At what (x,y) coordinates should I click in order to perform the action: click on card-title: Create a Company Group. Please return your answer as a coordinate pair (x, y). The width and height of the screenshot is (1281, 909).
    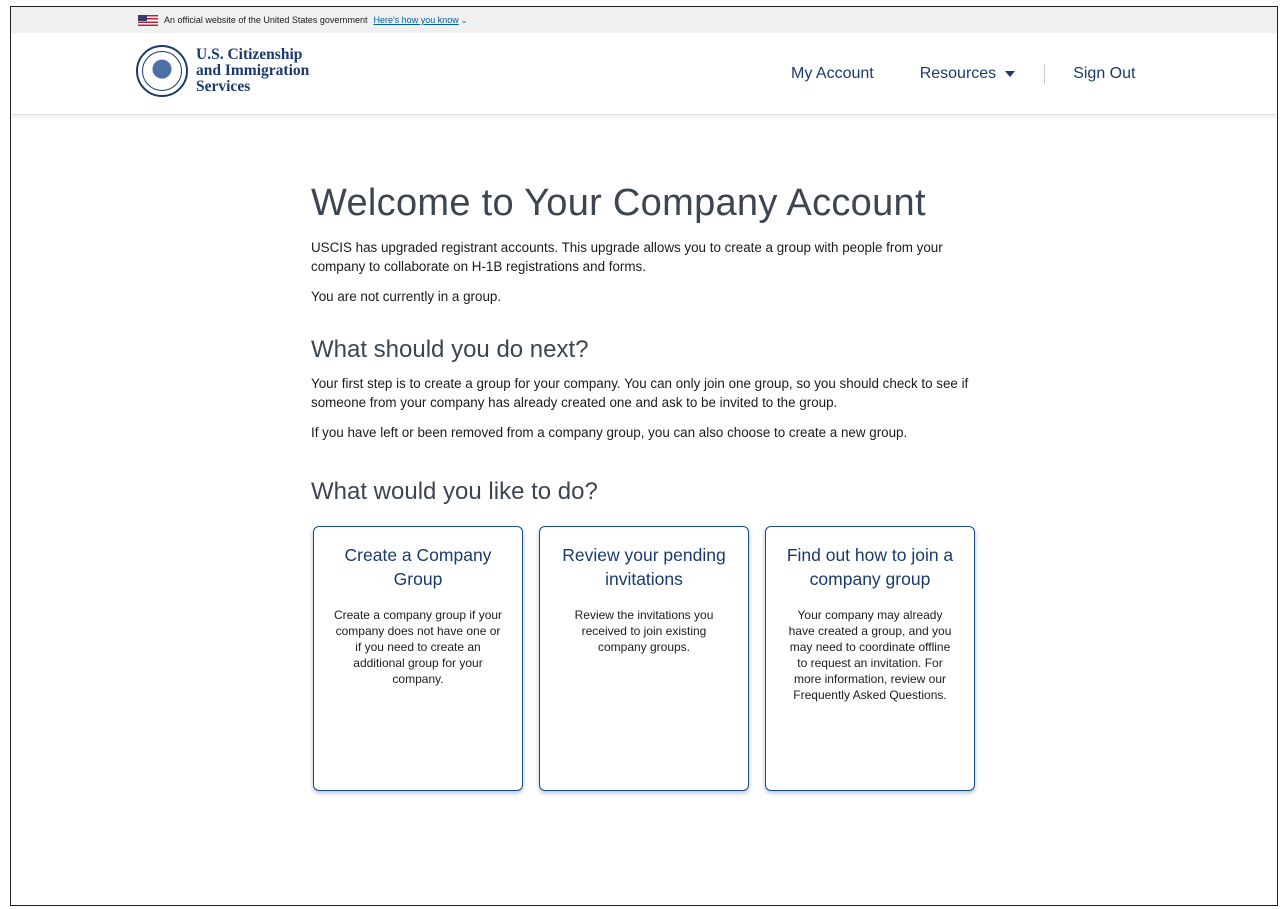
    Looking at the image, I should click on (418, 567).